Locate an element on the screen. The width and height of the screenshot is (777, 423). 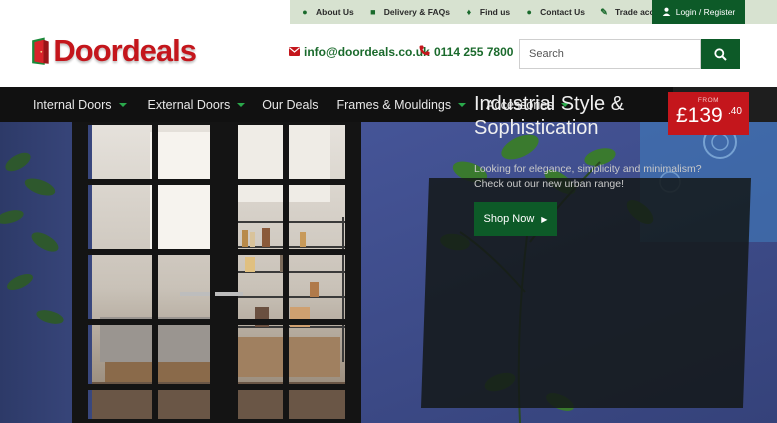
about-us-link: ● About Us is located at coordinates (327, 12).